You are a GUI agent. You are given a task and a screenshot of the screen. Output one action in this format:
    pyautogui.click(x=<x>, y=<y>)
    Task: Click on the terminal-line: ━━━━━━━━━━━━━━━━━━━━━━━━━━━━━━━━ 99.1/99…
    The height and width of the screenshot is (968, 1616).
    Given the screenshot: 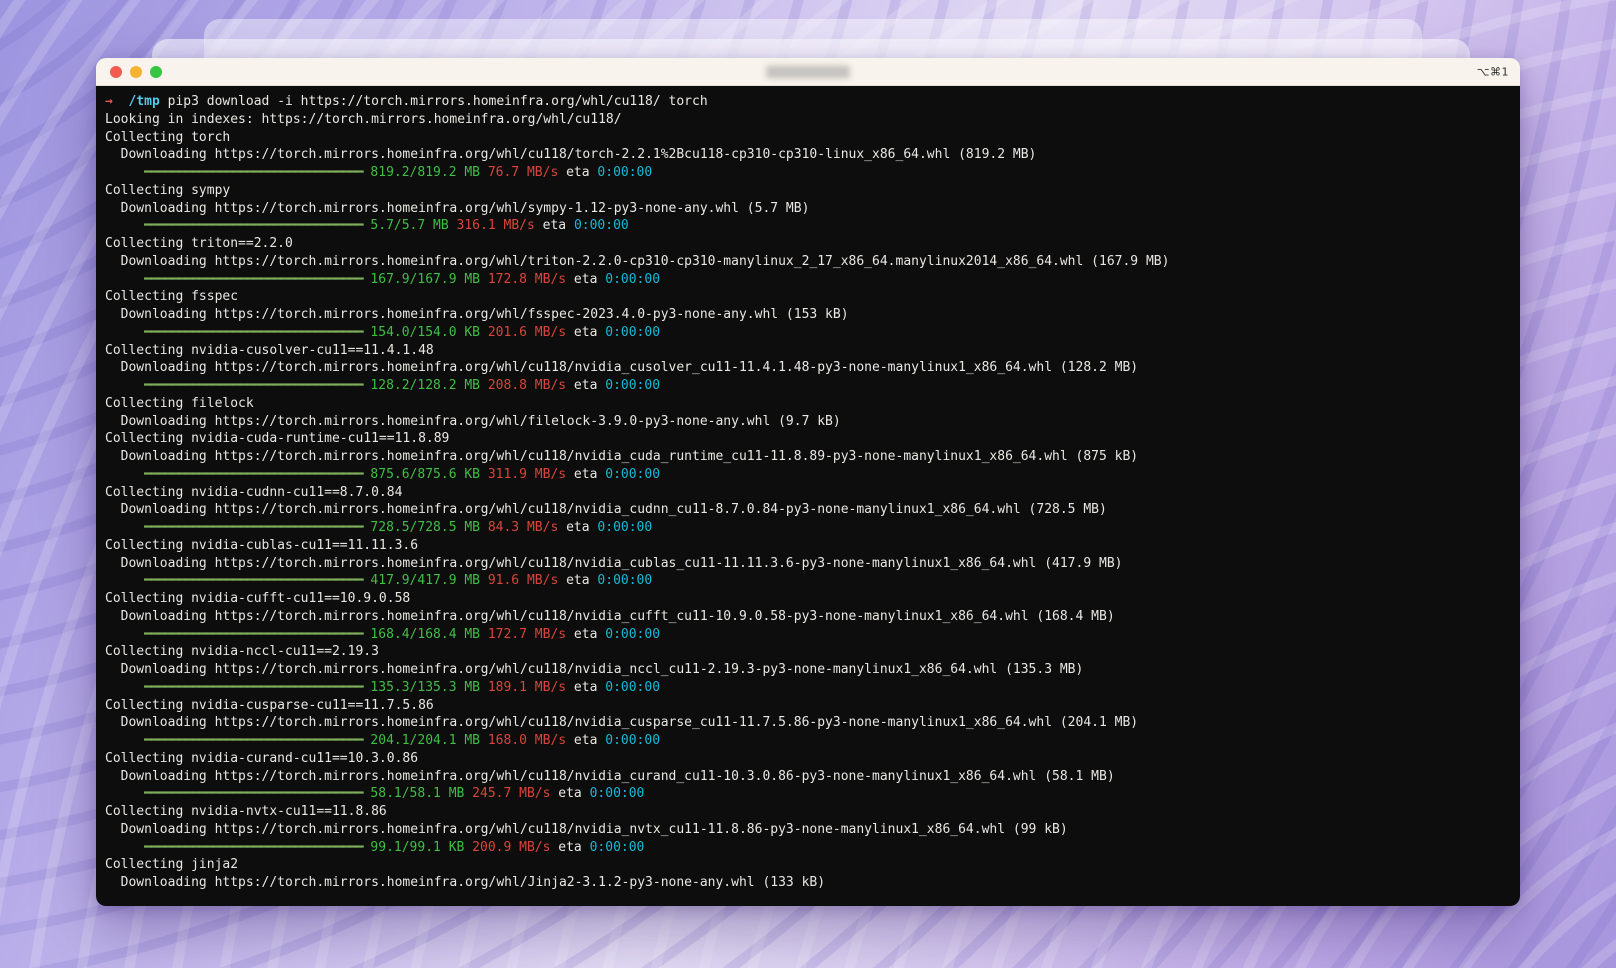 What is the action you would take?
    pyautogui.click(x=394, y=847)
    